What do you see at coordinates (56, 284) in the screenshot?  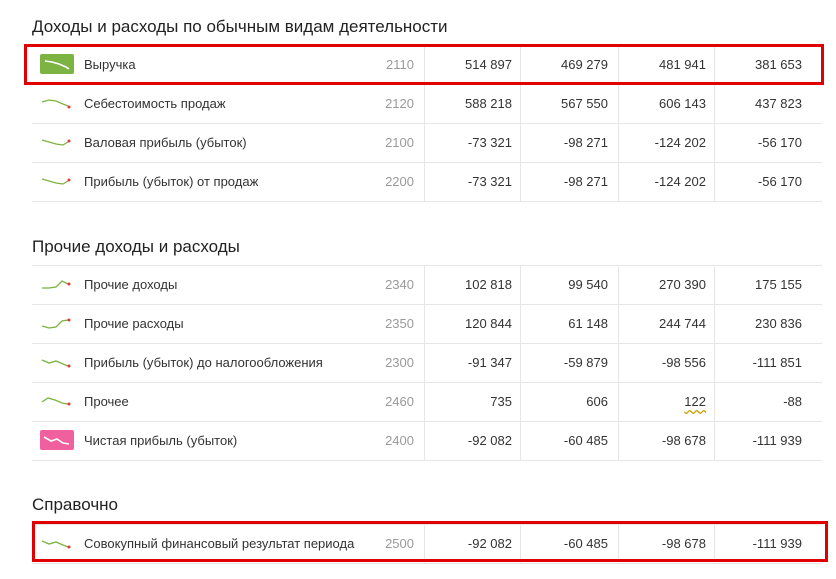 I see `other-income-sparkline-icon` at bounding box center [56, 284].